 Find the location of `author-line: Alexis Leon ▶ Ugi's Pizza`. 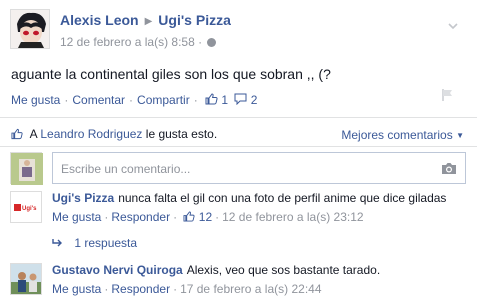

author-line: Alexis Leon ▶ Ugi's Pizza is located at coordinates (145, 20).